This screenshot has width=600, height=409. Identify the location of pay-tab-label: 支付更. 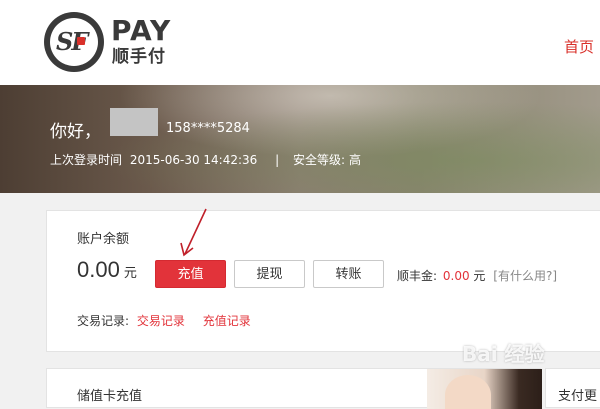
(578, 396).